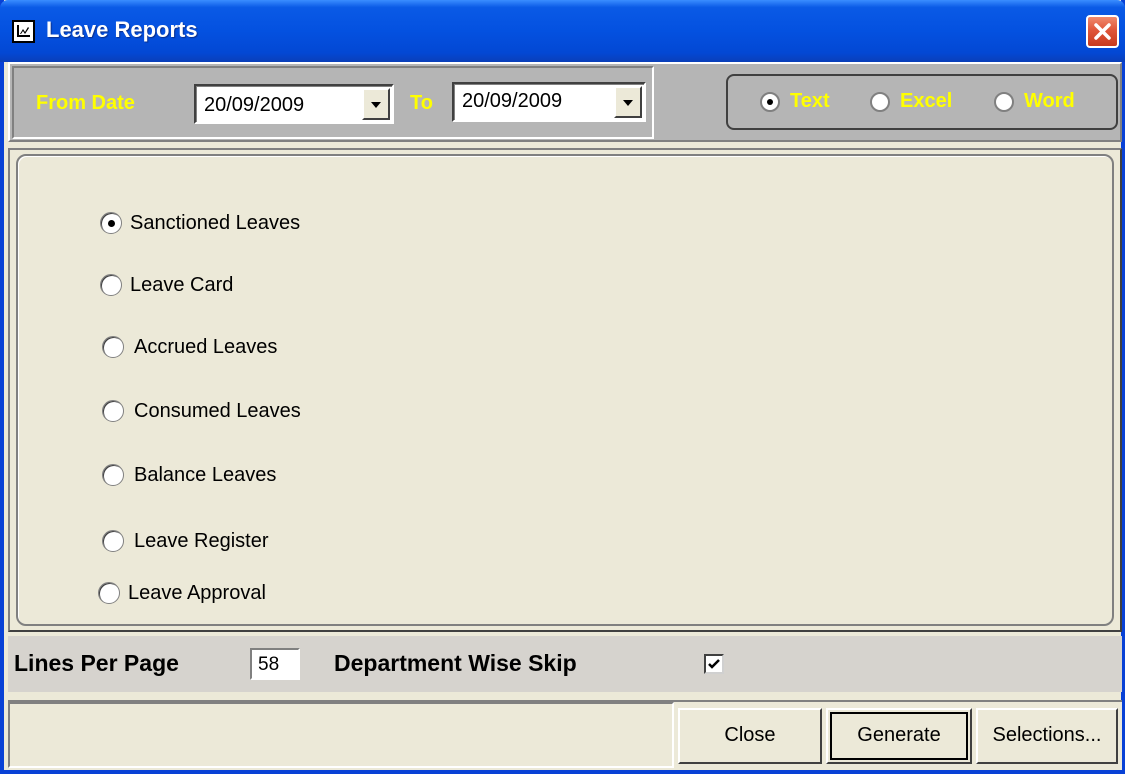 Image resolution: width=1125 pixels, height=774 pixels. I want to click on window-title: Leave Reports, so click(122, 29).